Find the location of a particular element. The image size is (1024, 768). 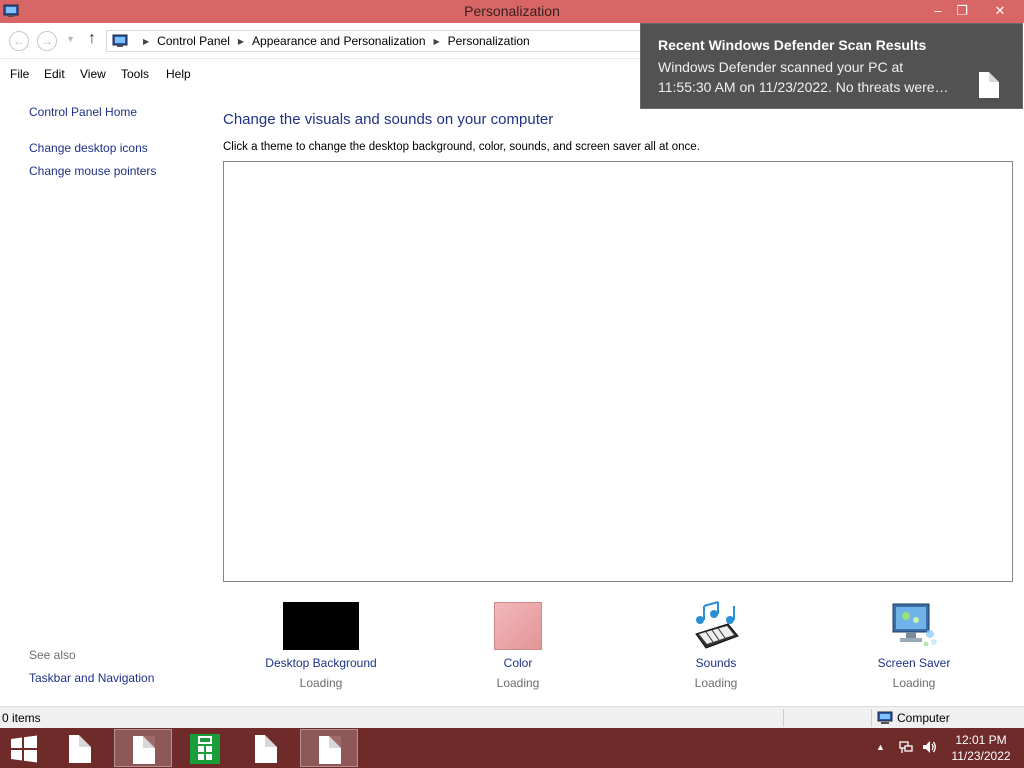

volume-icon is located at coordinates (929, 747).